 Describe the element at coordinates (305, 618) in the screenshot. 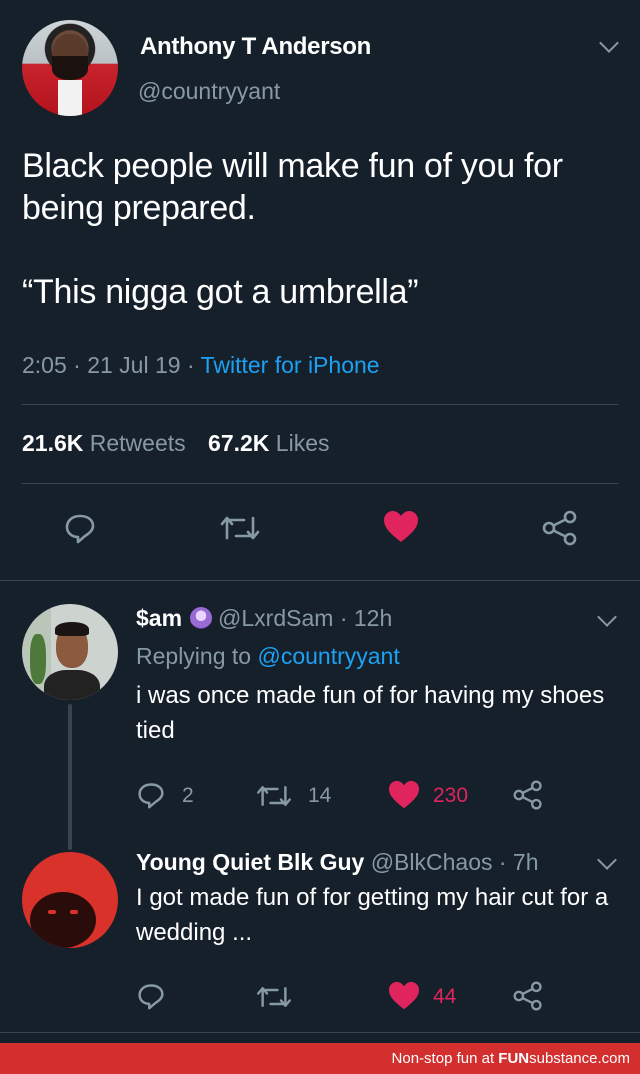

I see `reply-author-handle: @LxrdSam · 12h` at that location.